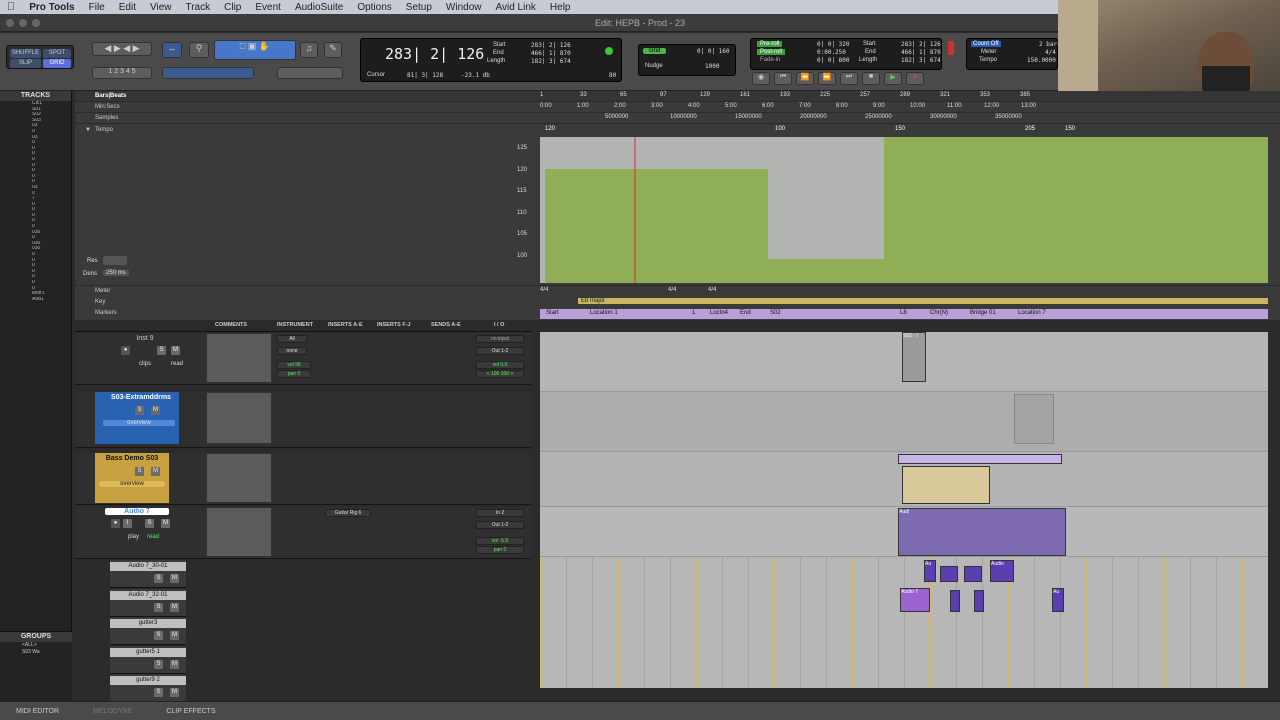 The width and height of the screenshot is (1280, 720). I want to click on menu-audiosuite: AudioSuite, so click(319, 7).